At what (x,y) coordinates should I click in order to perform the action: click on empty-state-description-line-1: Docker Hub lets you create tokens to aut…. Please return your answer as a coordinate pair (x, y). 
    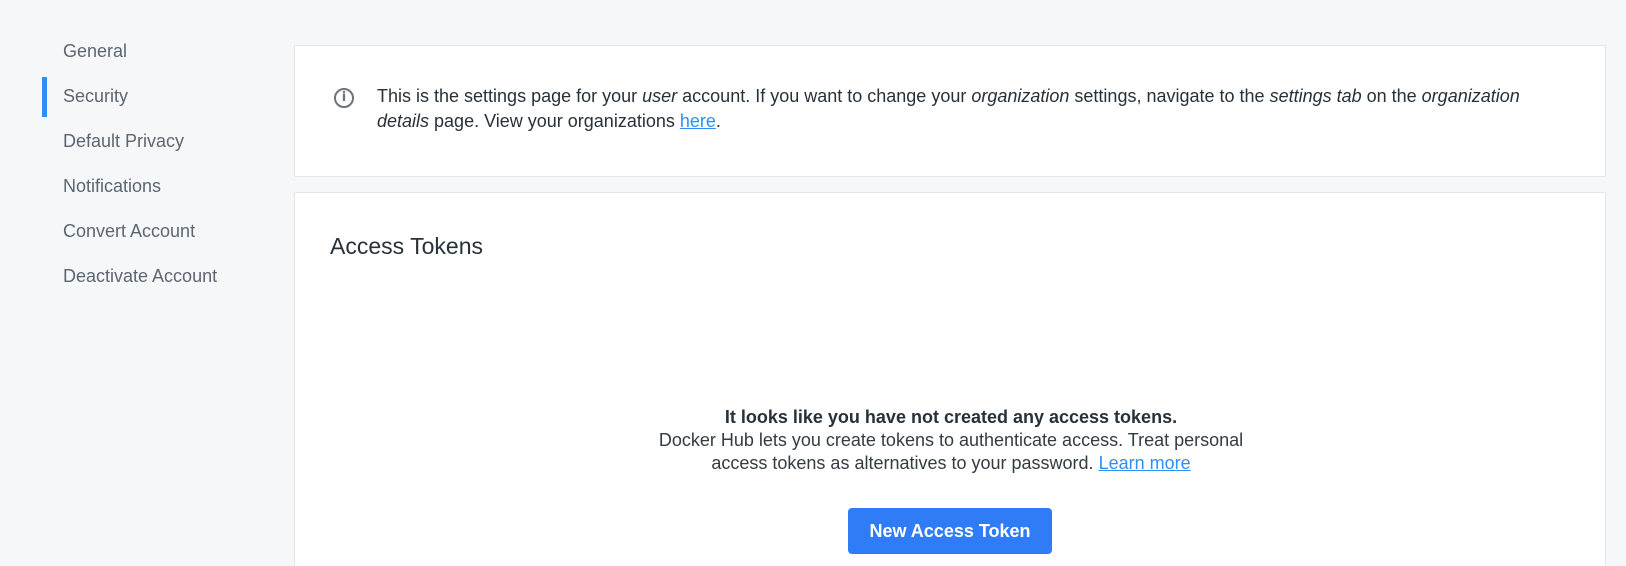
    Looking at the image, I should click on (951, 440).